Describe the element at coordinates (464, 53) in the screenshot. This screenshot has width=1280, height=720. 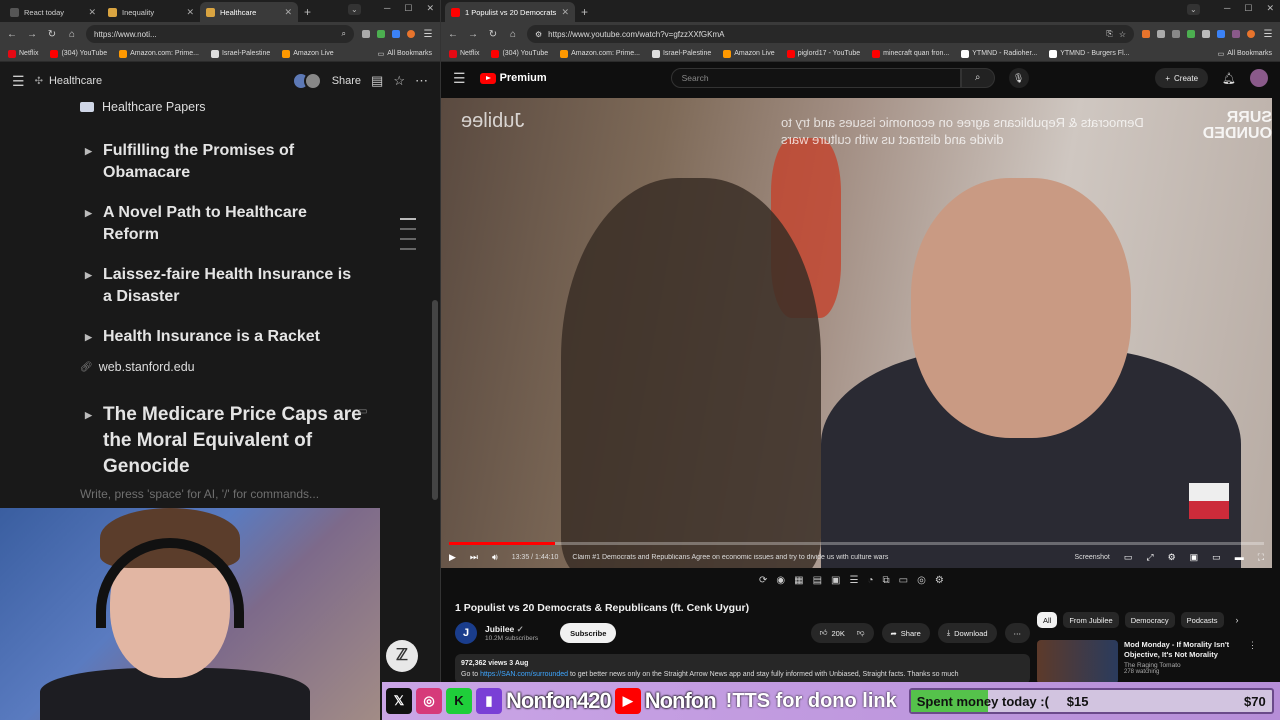
I see `bookmark-netflix: Netflix` at that location.